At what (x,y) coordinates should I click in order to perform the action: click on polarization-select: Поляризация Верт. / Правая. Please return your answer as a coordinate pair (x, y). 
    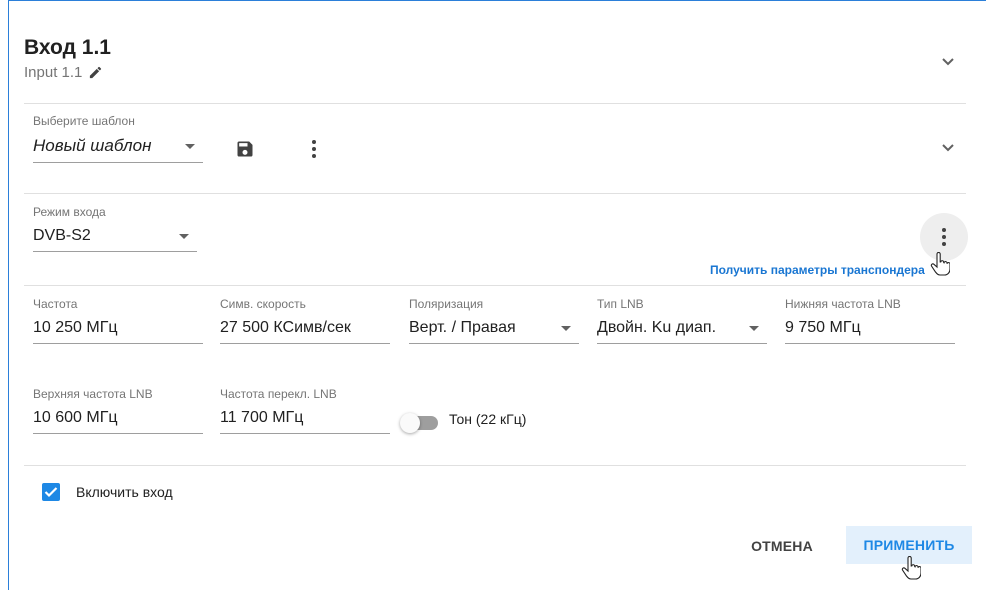
    Looking at the image, I should click on (494, 320).